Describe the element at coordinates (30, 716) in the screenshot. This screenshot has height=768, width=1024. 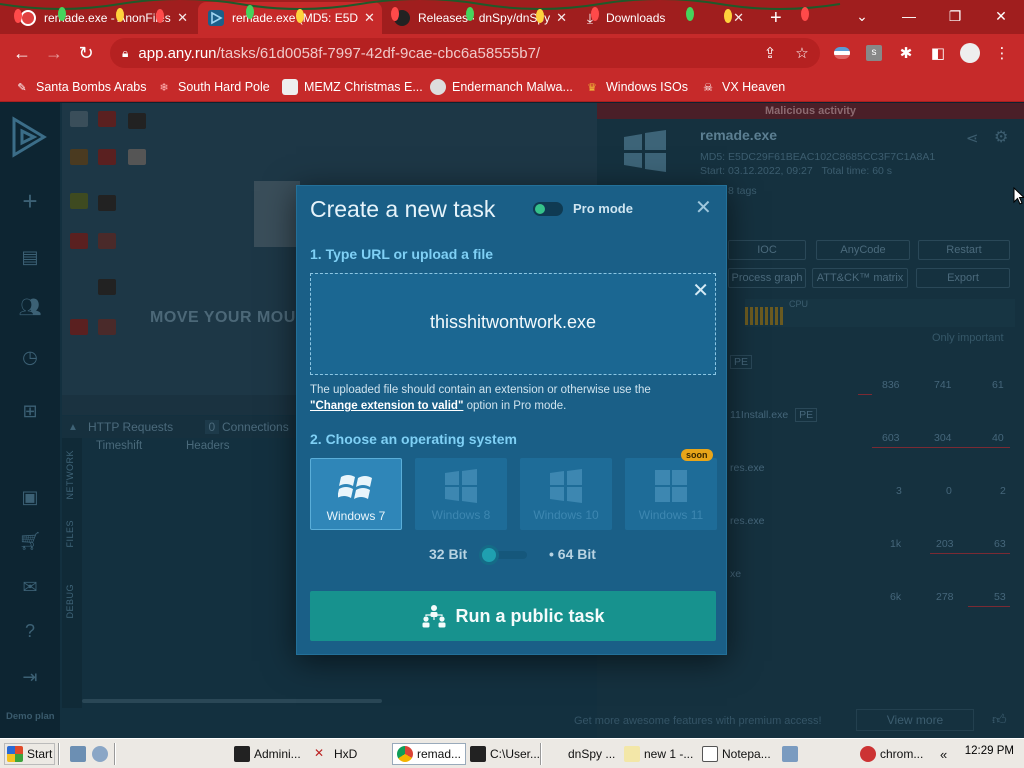
I see `plan-label: Demo plan` at that location.